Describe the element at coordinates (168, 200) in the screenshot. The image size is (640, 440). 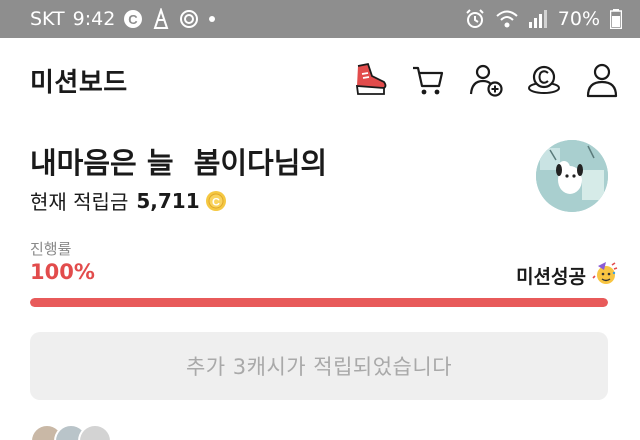
I see `balance-amount: 5,711` at that location.